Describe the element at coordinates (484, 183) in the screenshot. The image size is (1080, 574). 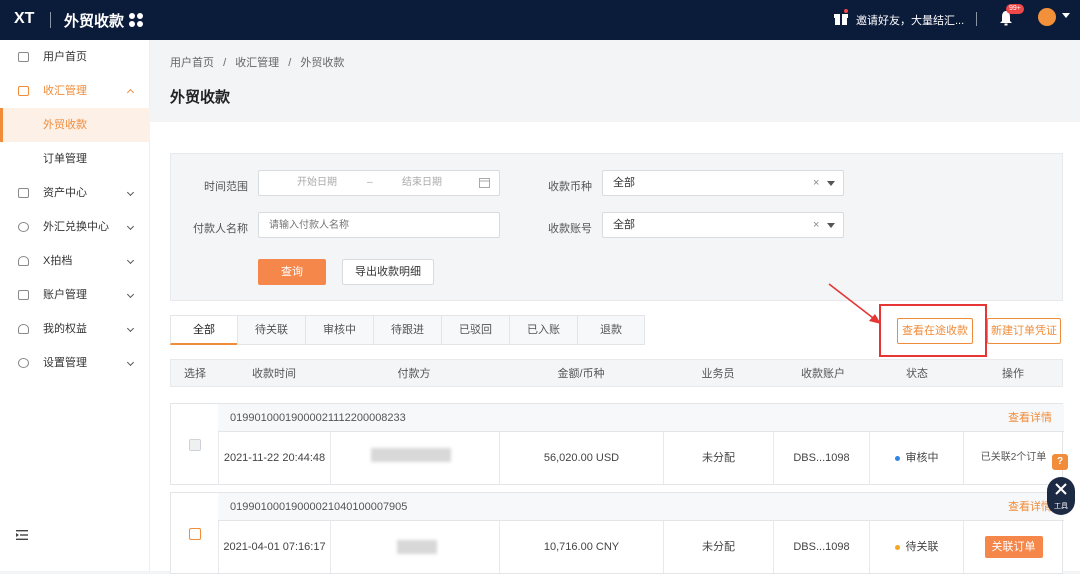
I see `calendar-icon` at that location.